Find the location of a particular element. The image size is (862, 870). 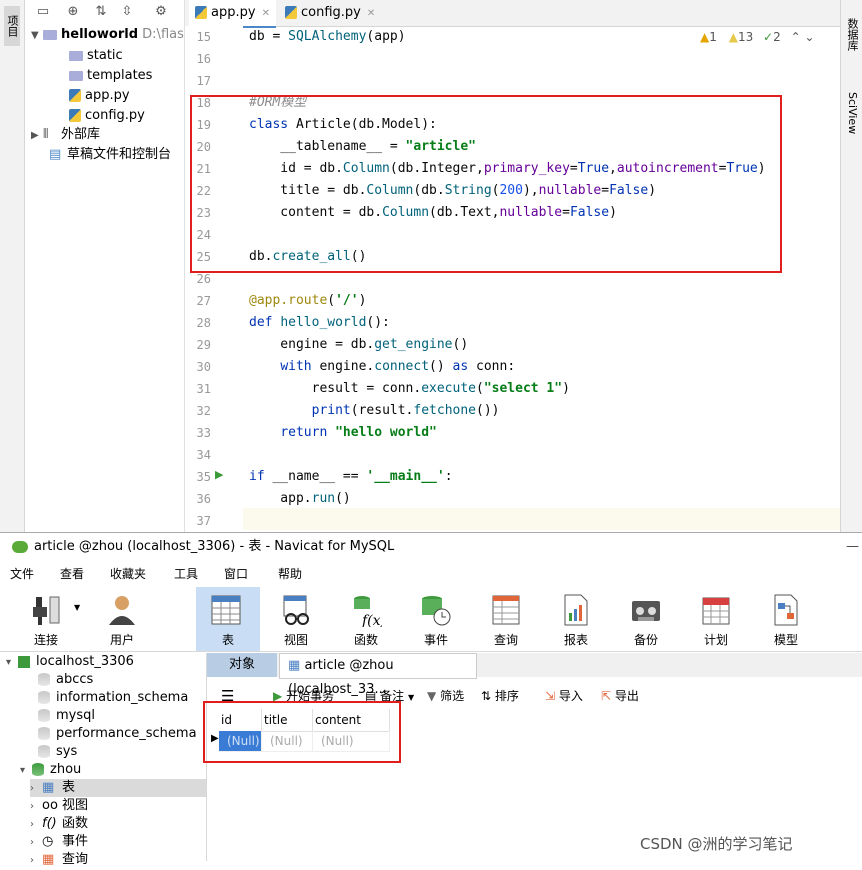

tree-zhou-functions: › f() 函数 is located at coordinates (59, 824).